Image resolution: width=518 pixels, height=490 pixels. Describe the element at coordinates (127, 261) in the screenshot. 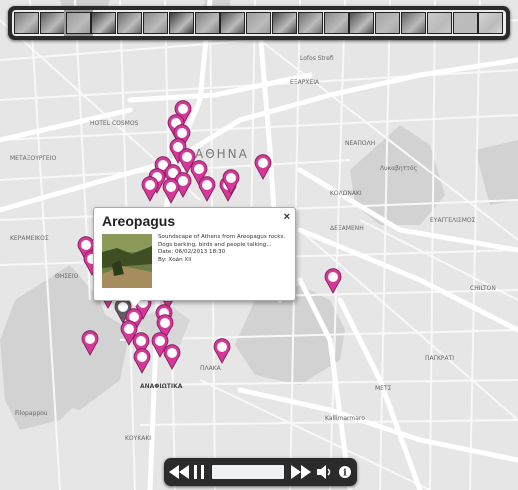

I see `popup-photo` at that location.